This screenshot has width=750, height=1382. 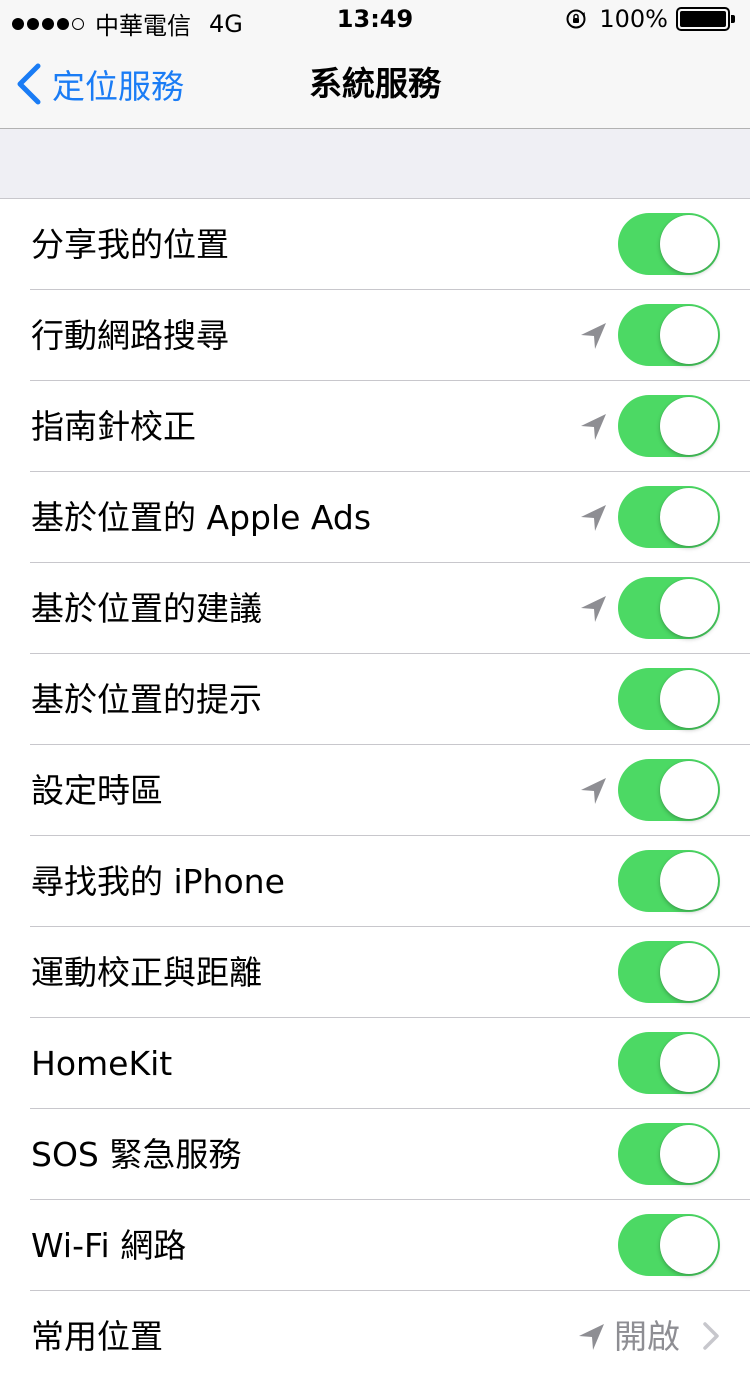 I want to click on setting-row: 分享我的位置, so click(x=375, y=244).